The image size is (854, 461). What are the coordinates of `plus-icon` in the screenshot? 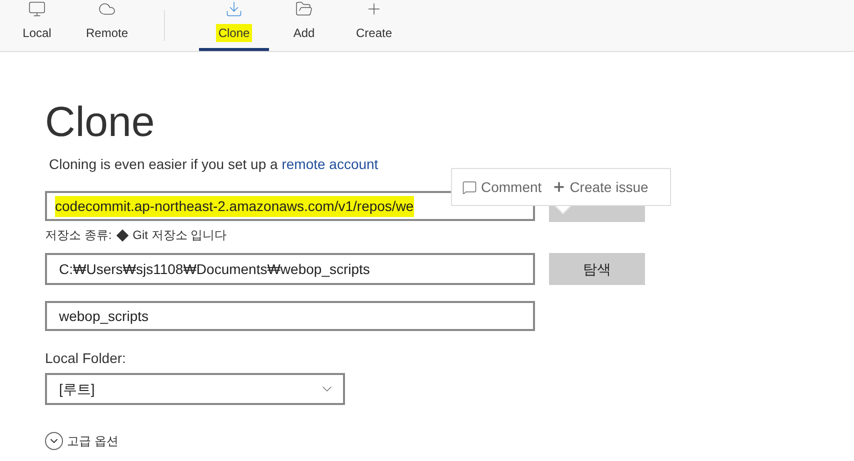 It's located at (559, 187).